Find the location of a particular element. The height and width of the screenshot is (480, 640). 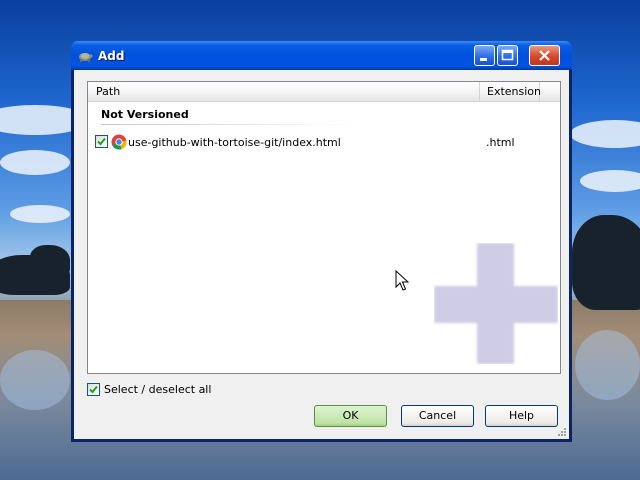

file-path: use-github-with-tortoise-git/index.html is located at coordinates (234, 142).